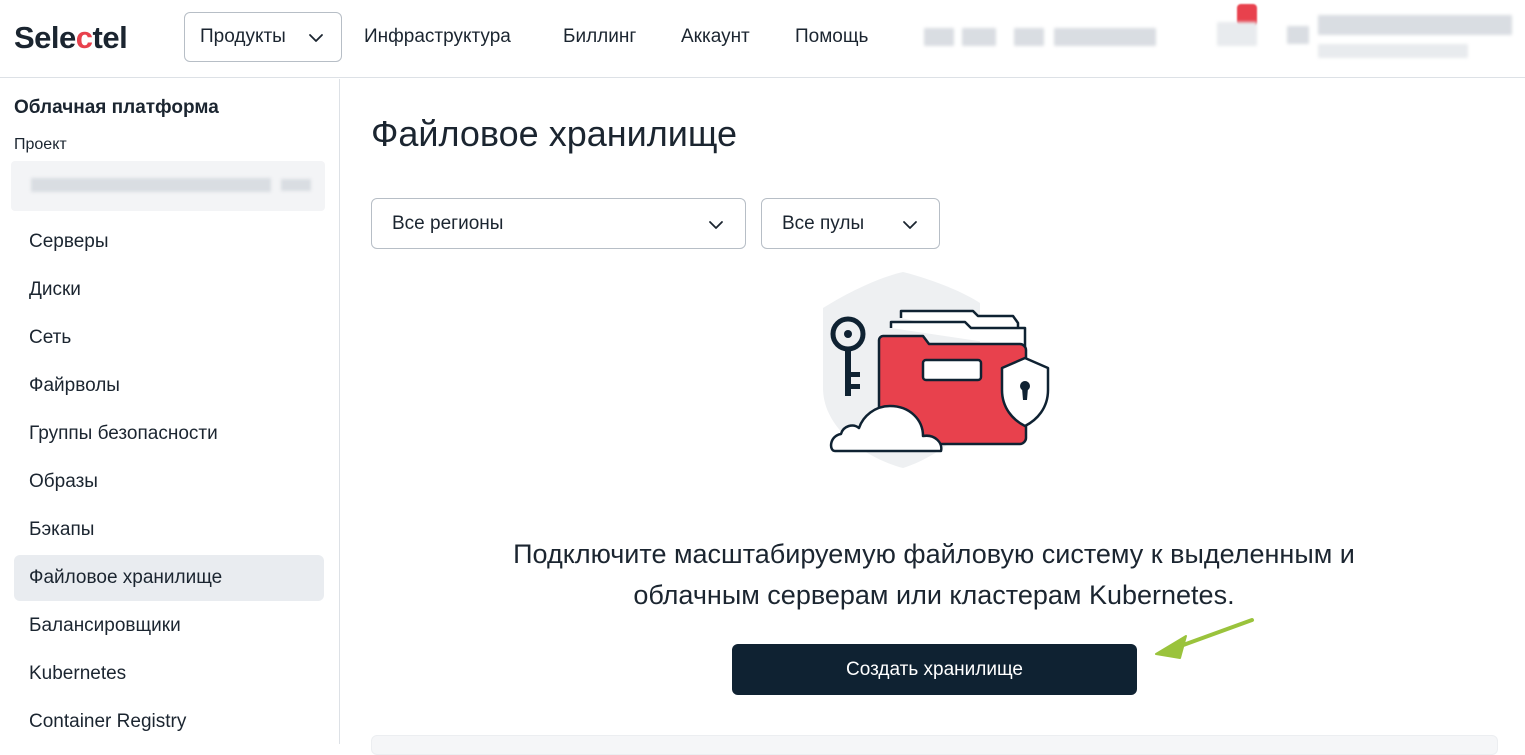 The width and height of the screenshot is (1525, 755). Describe the element at coordinates (243, 36) in the screenshot. I see `products-label: Продукты` at that location.